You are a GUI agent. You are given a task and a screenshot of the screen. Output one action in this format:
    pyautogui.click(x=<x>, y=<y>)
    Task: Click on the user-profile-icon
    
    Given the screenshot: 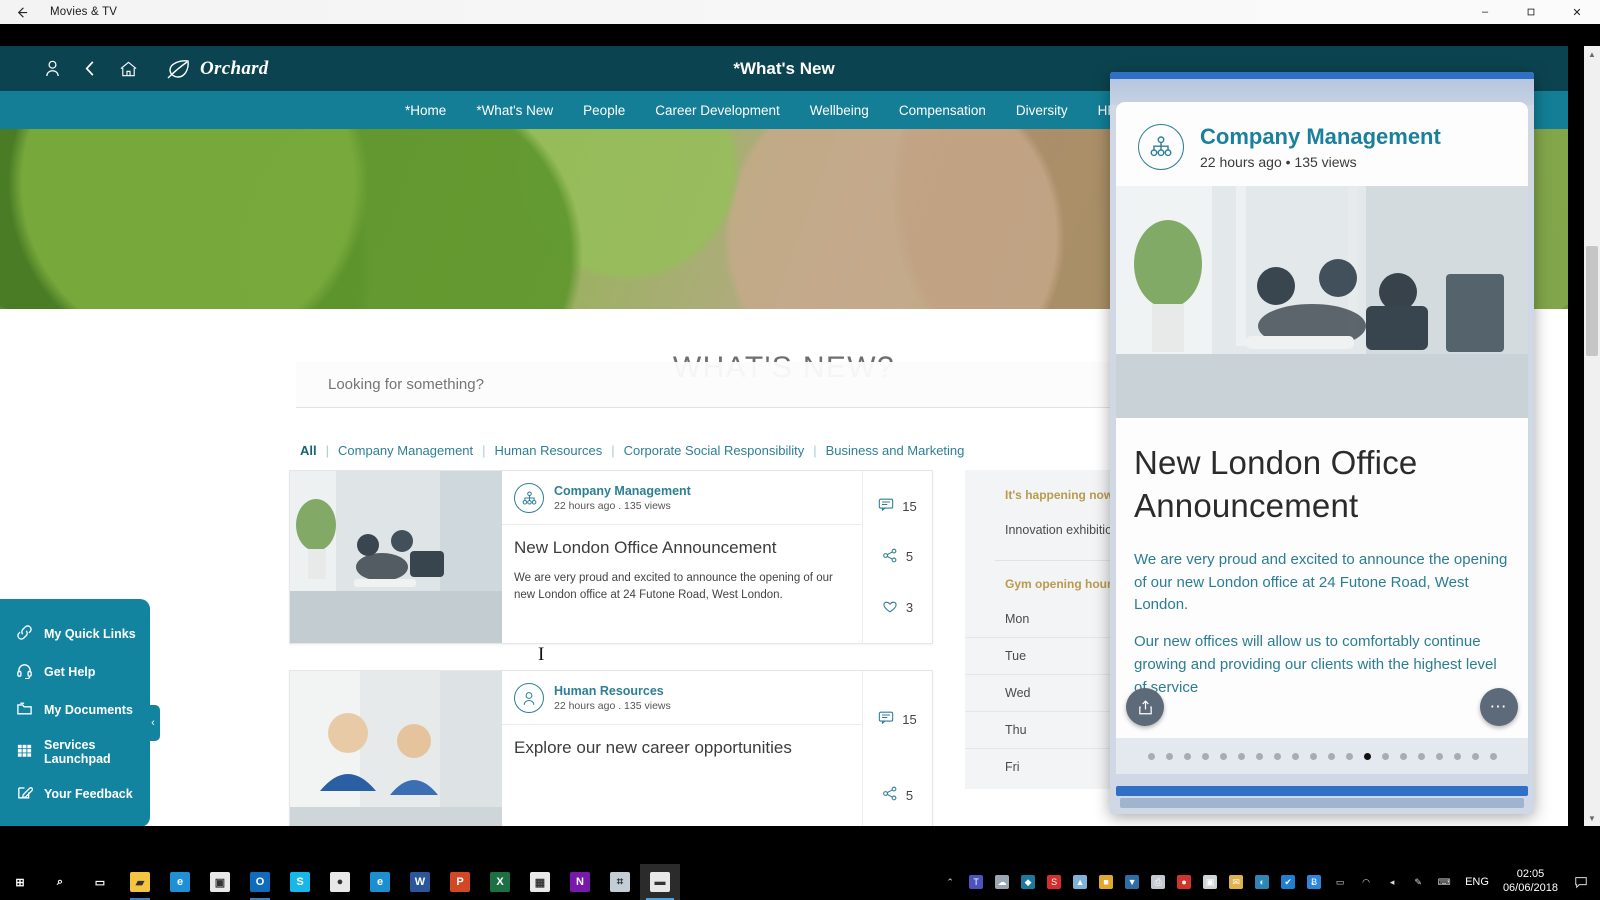 What is the action you would take?
    pyautogui.click(x=52, y=68)
    